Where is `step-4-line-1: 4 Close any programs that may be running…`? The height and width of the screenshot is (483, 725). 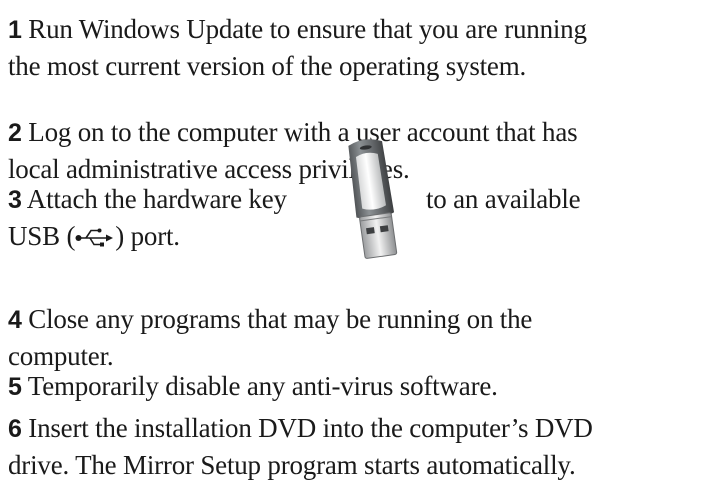 step-4-line-1: 4 Close any programs that may be running… is located at coordinates (366, 319).